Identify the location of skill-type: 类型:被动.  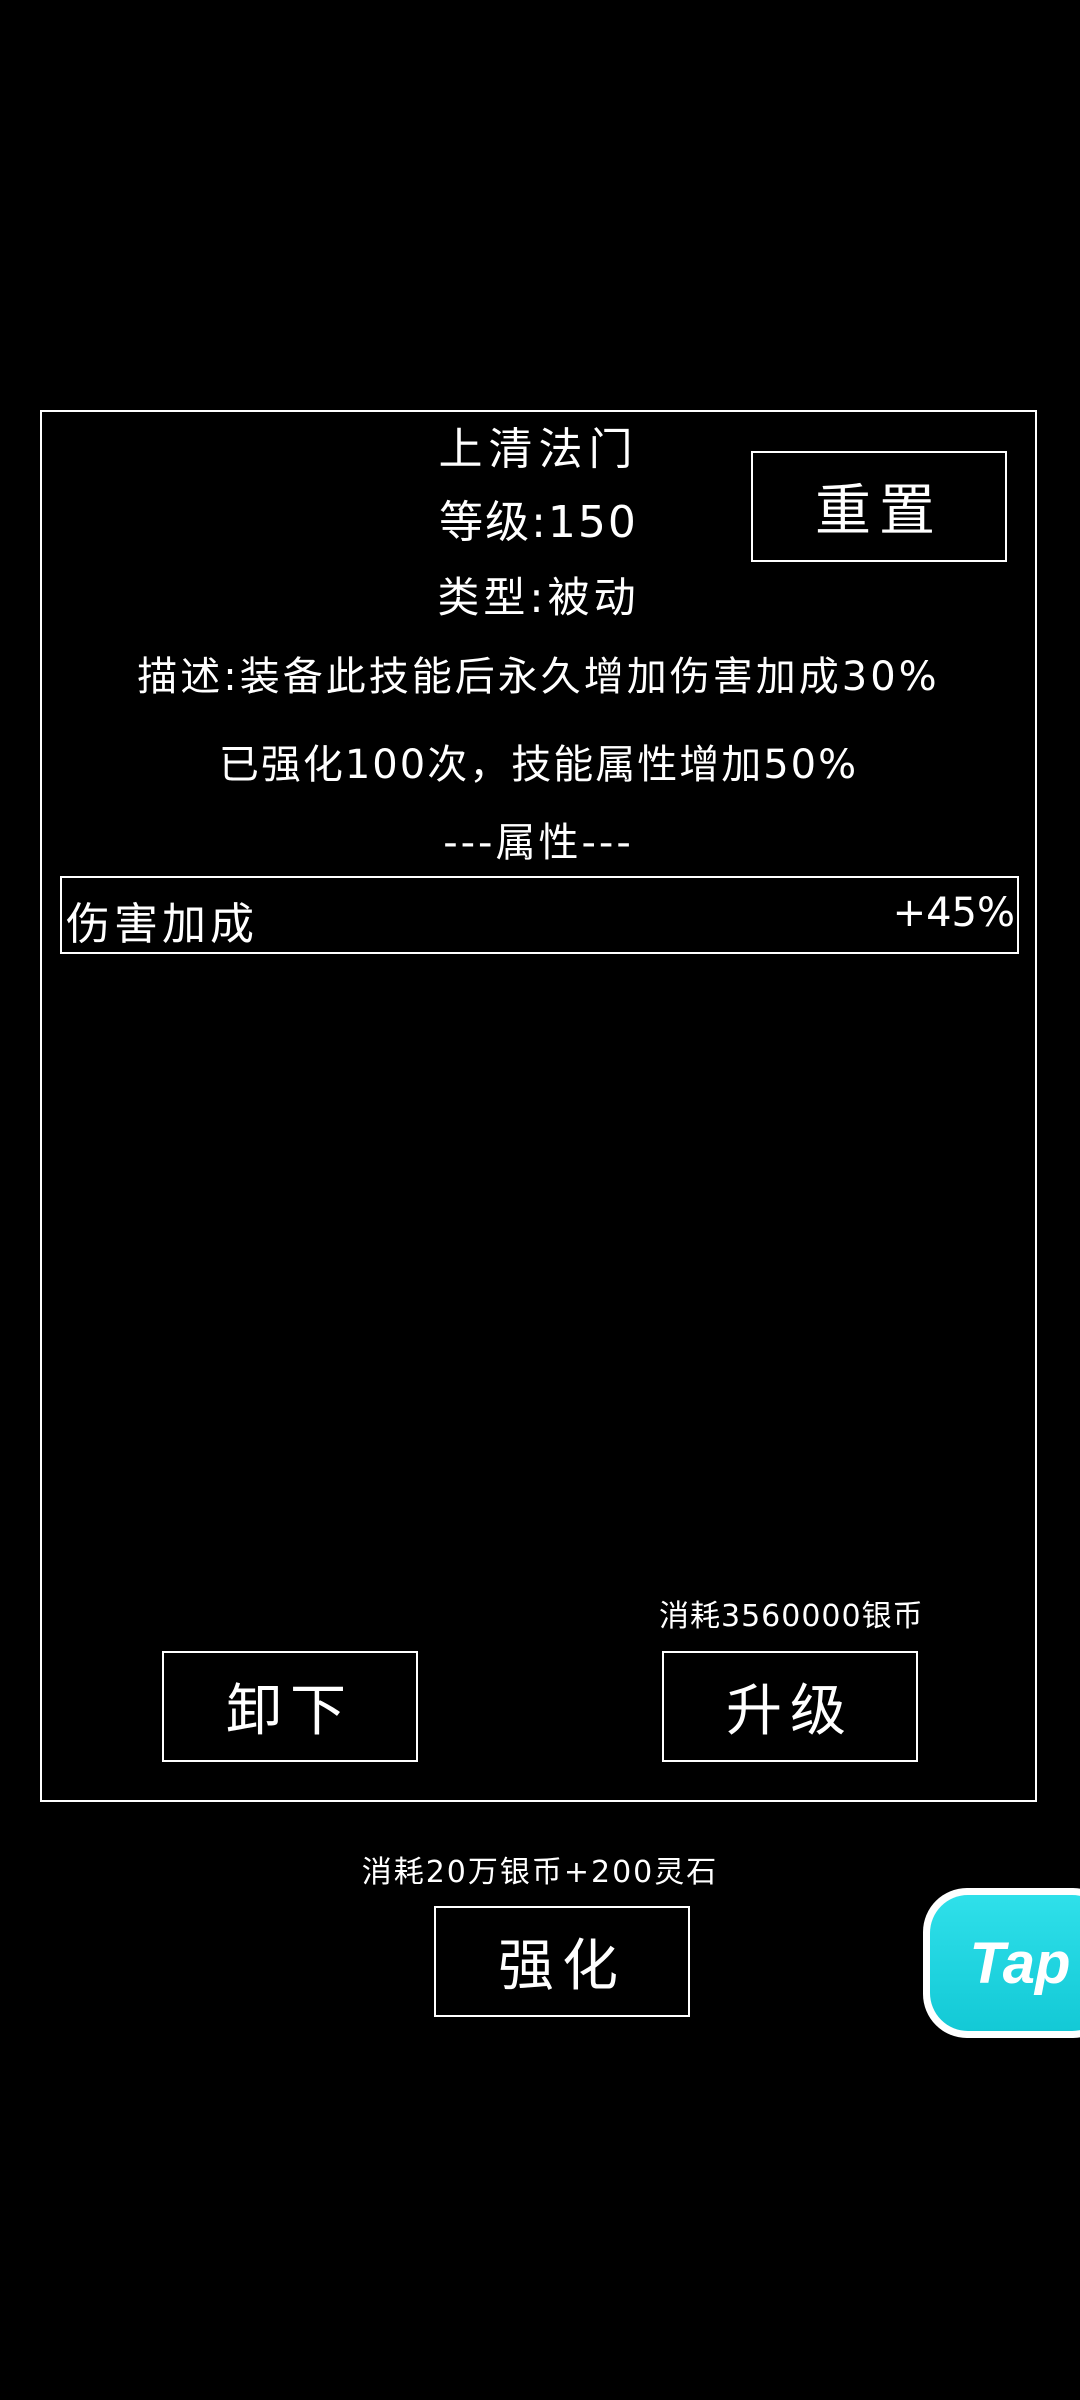
(538, 597).